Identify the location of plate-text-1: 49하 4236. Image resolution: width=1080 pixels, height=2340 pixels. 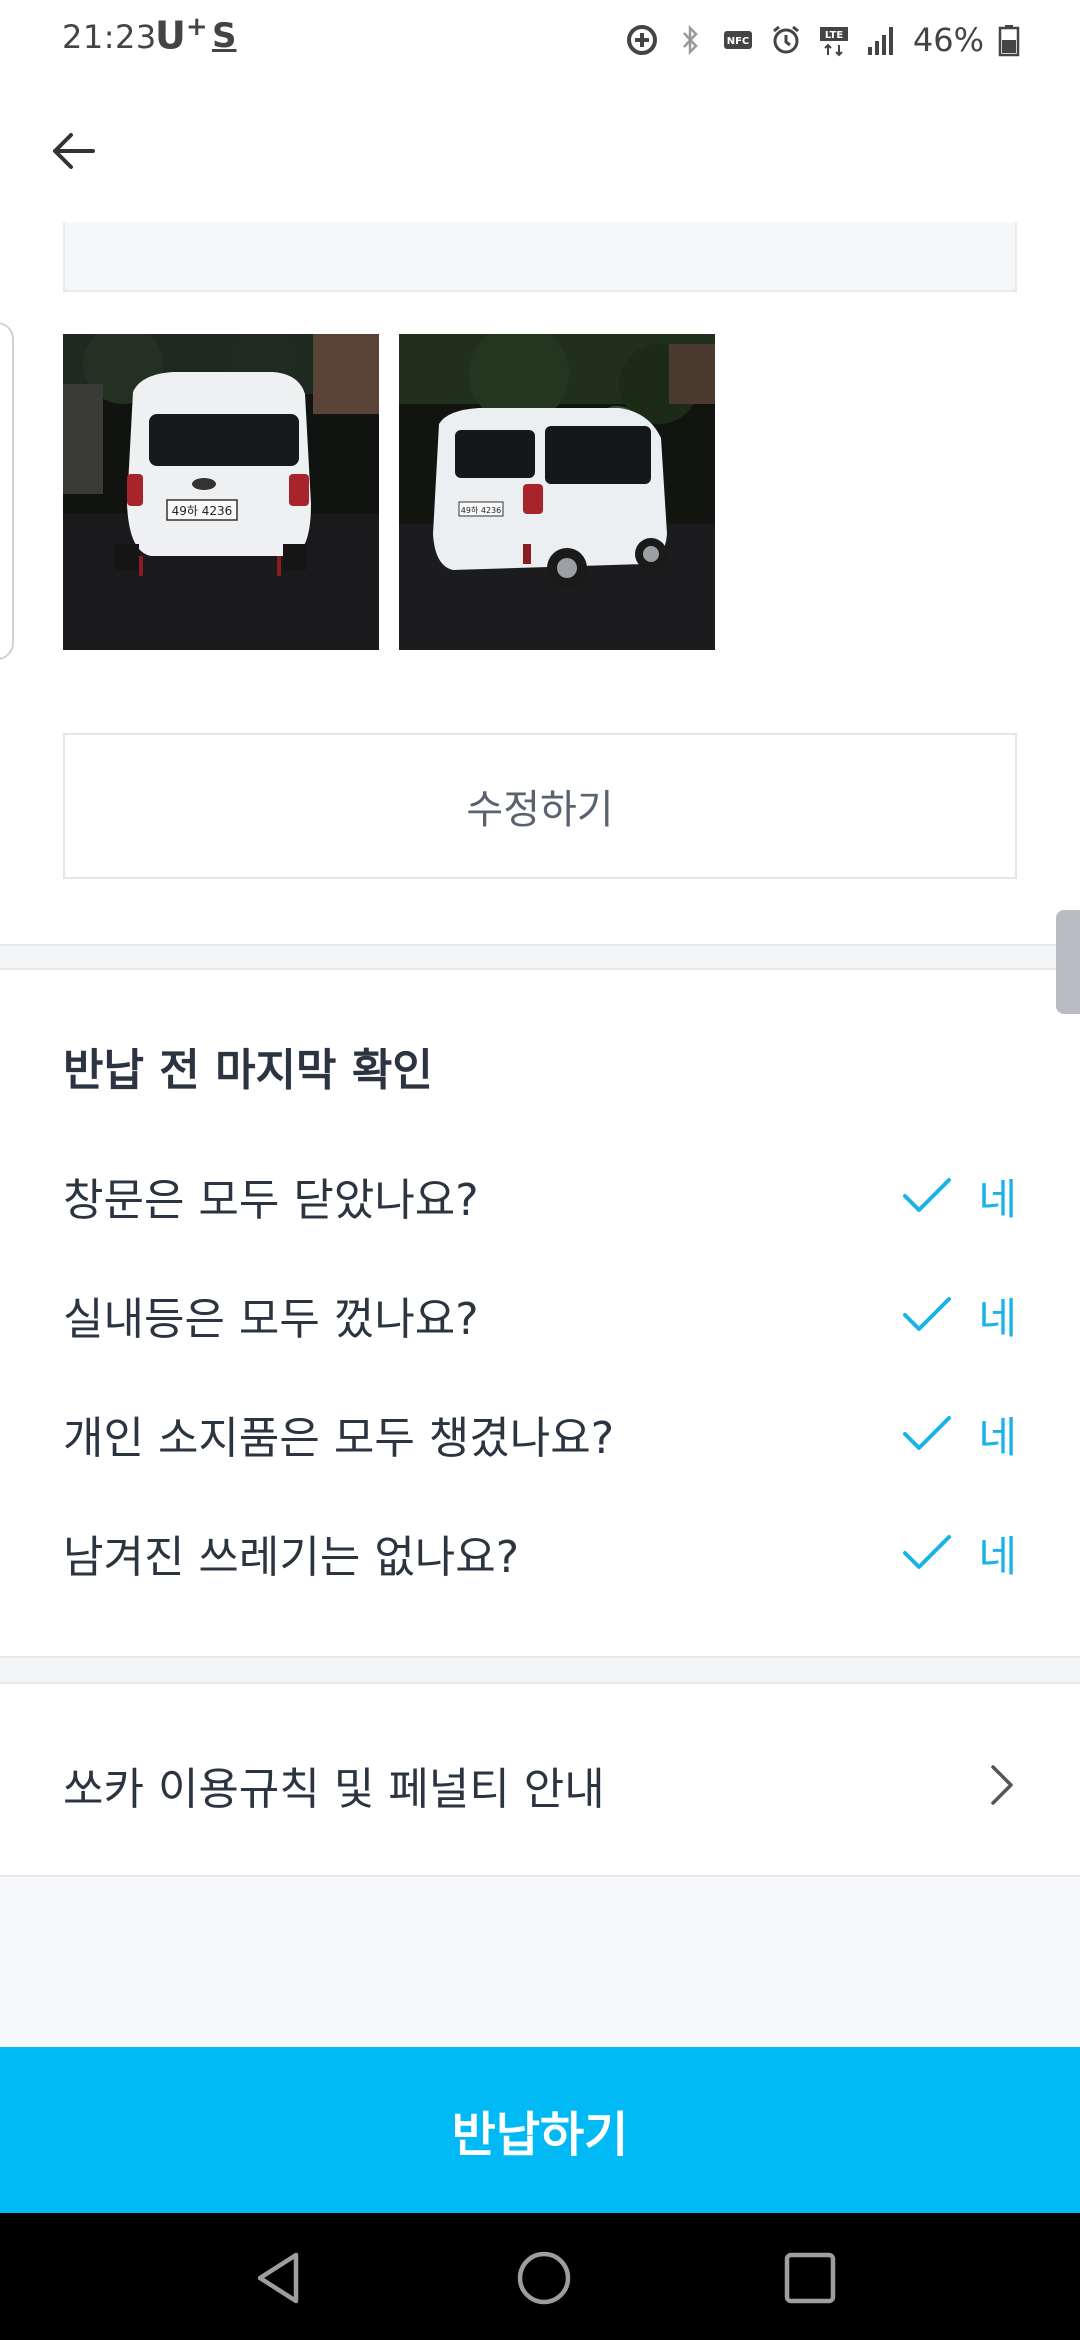
(202, 511).